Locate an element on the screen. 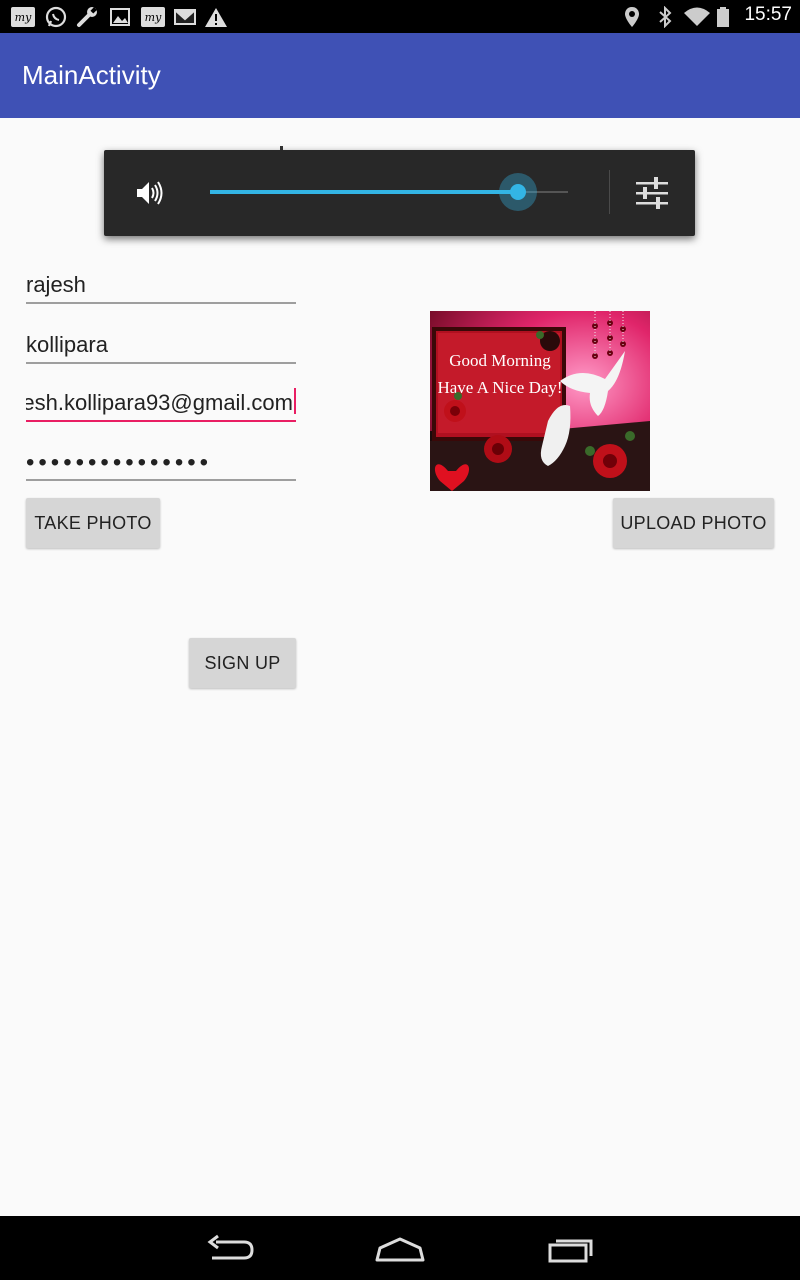  last-name-value: kollipara is located at coordinates (67, 344).